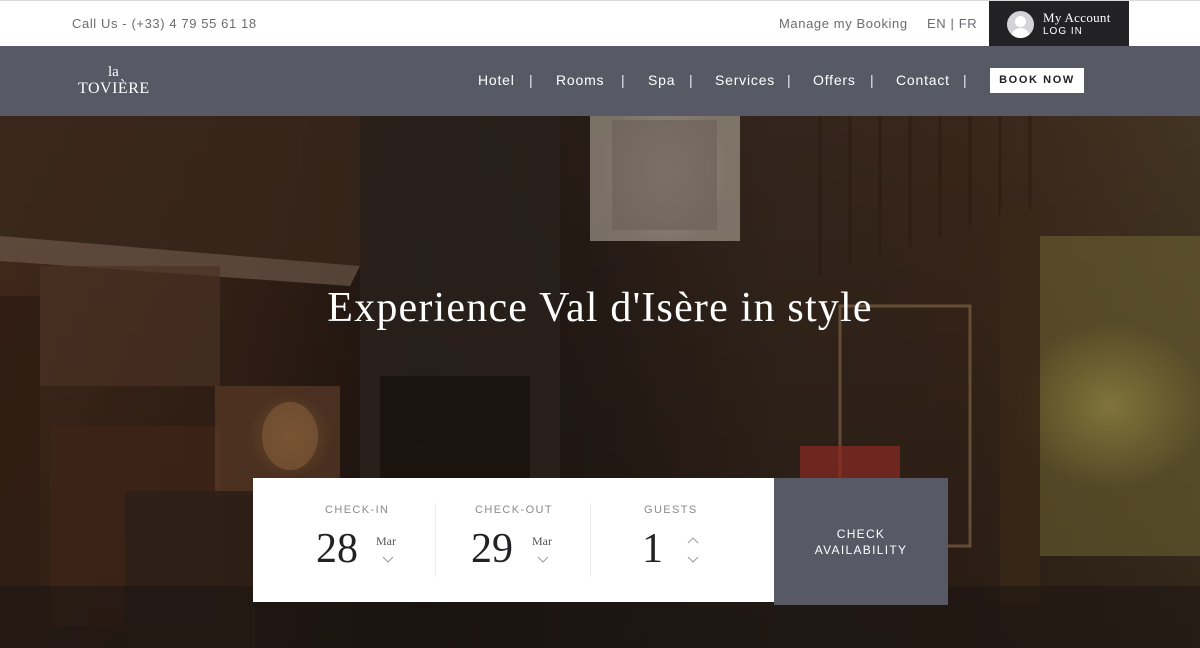 The image size is (1200, 648). I want to click on my-account-button: My Account LOG IN, so click(1059, 24).